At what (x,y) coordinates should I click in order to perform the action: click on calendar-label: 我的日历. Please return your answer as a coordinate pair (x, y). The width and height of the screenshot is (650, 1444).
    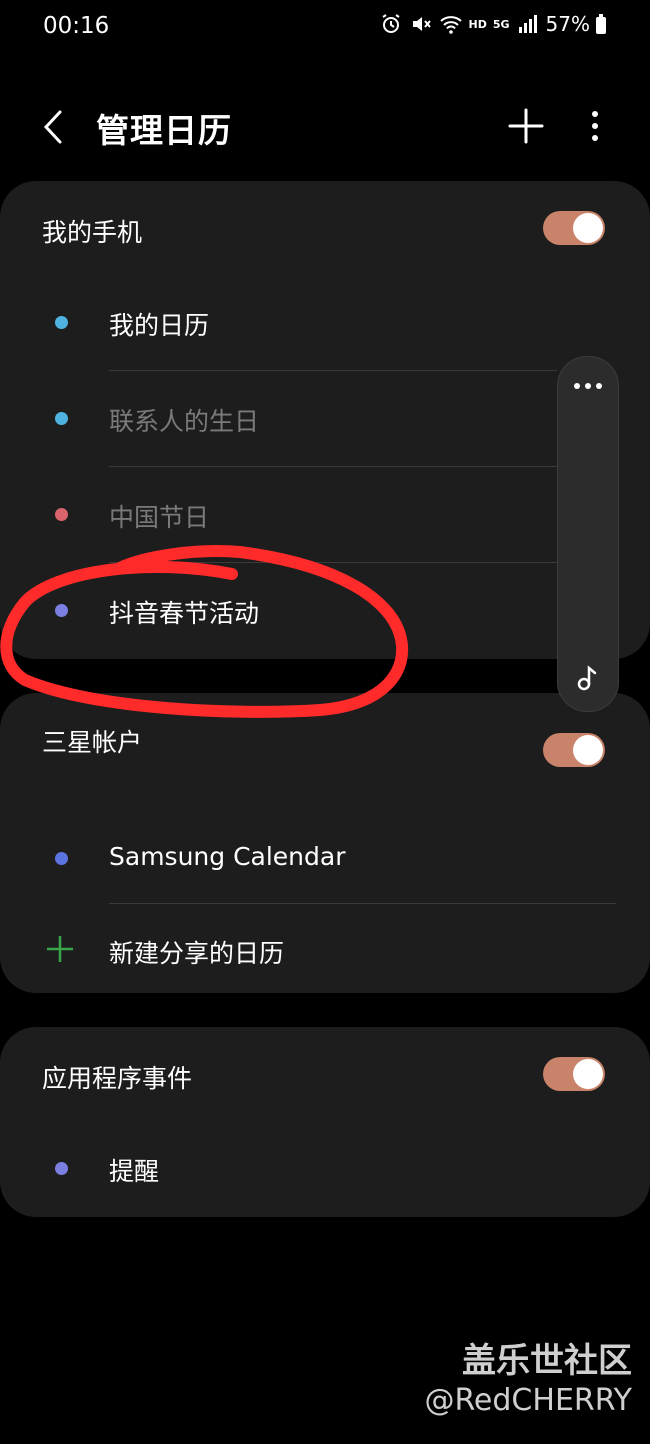
    Looking at the image, I should click on (159, 325).